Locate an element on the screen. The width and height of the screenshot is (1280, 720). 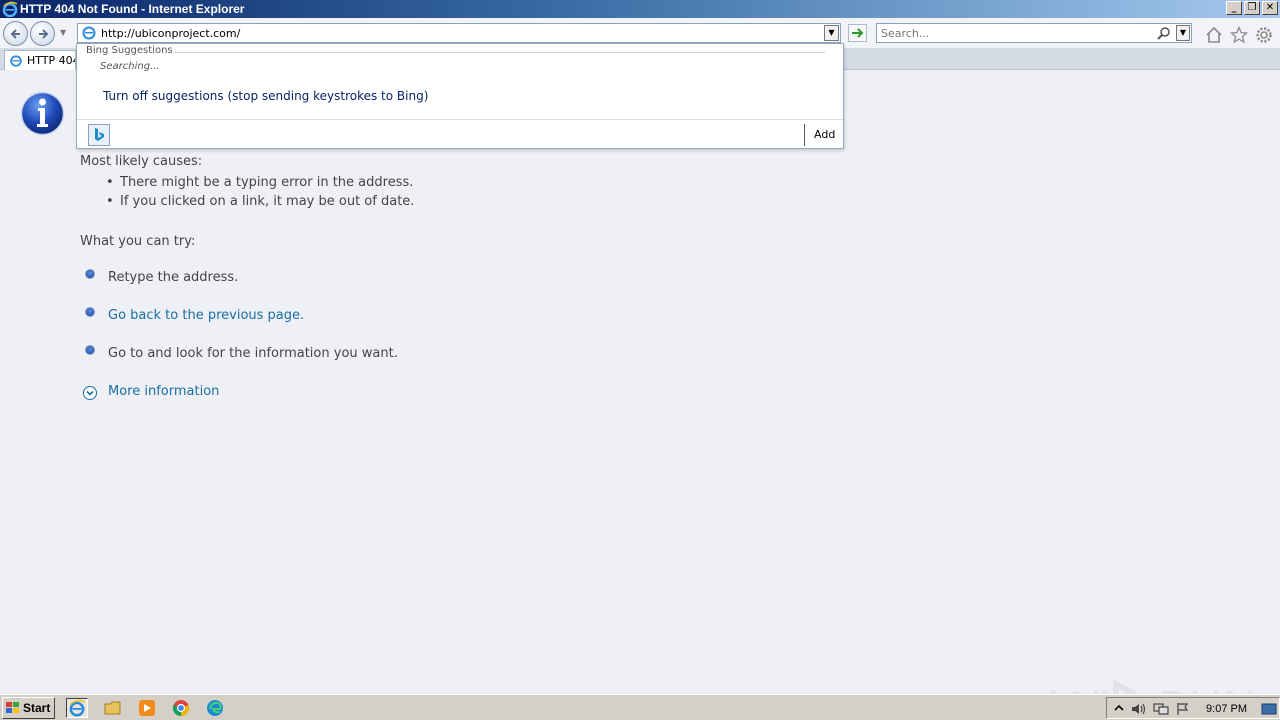
network-icon is located at coordinates (1161, 709).